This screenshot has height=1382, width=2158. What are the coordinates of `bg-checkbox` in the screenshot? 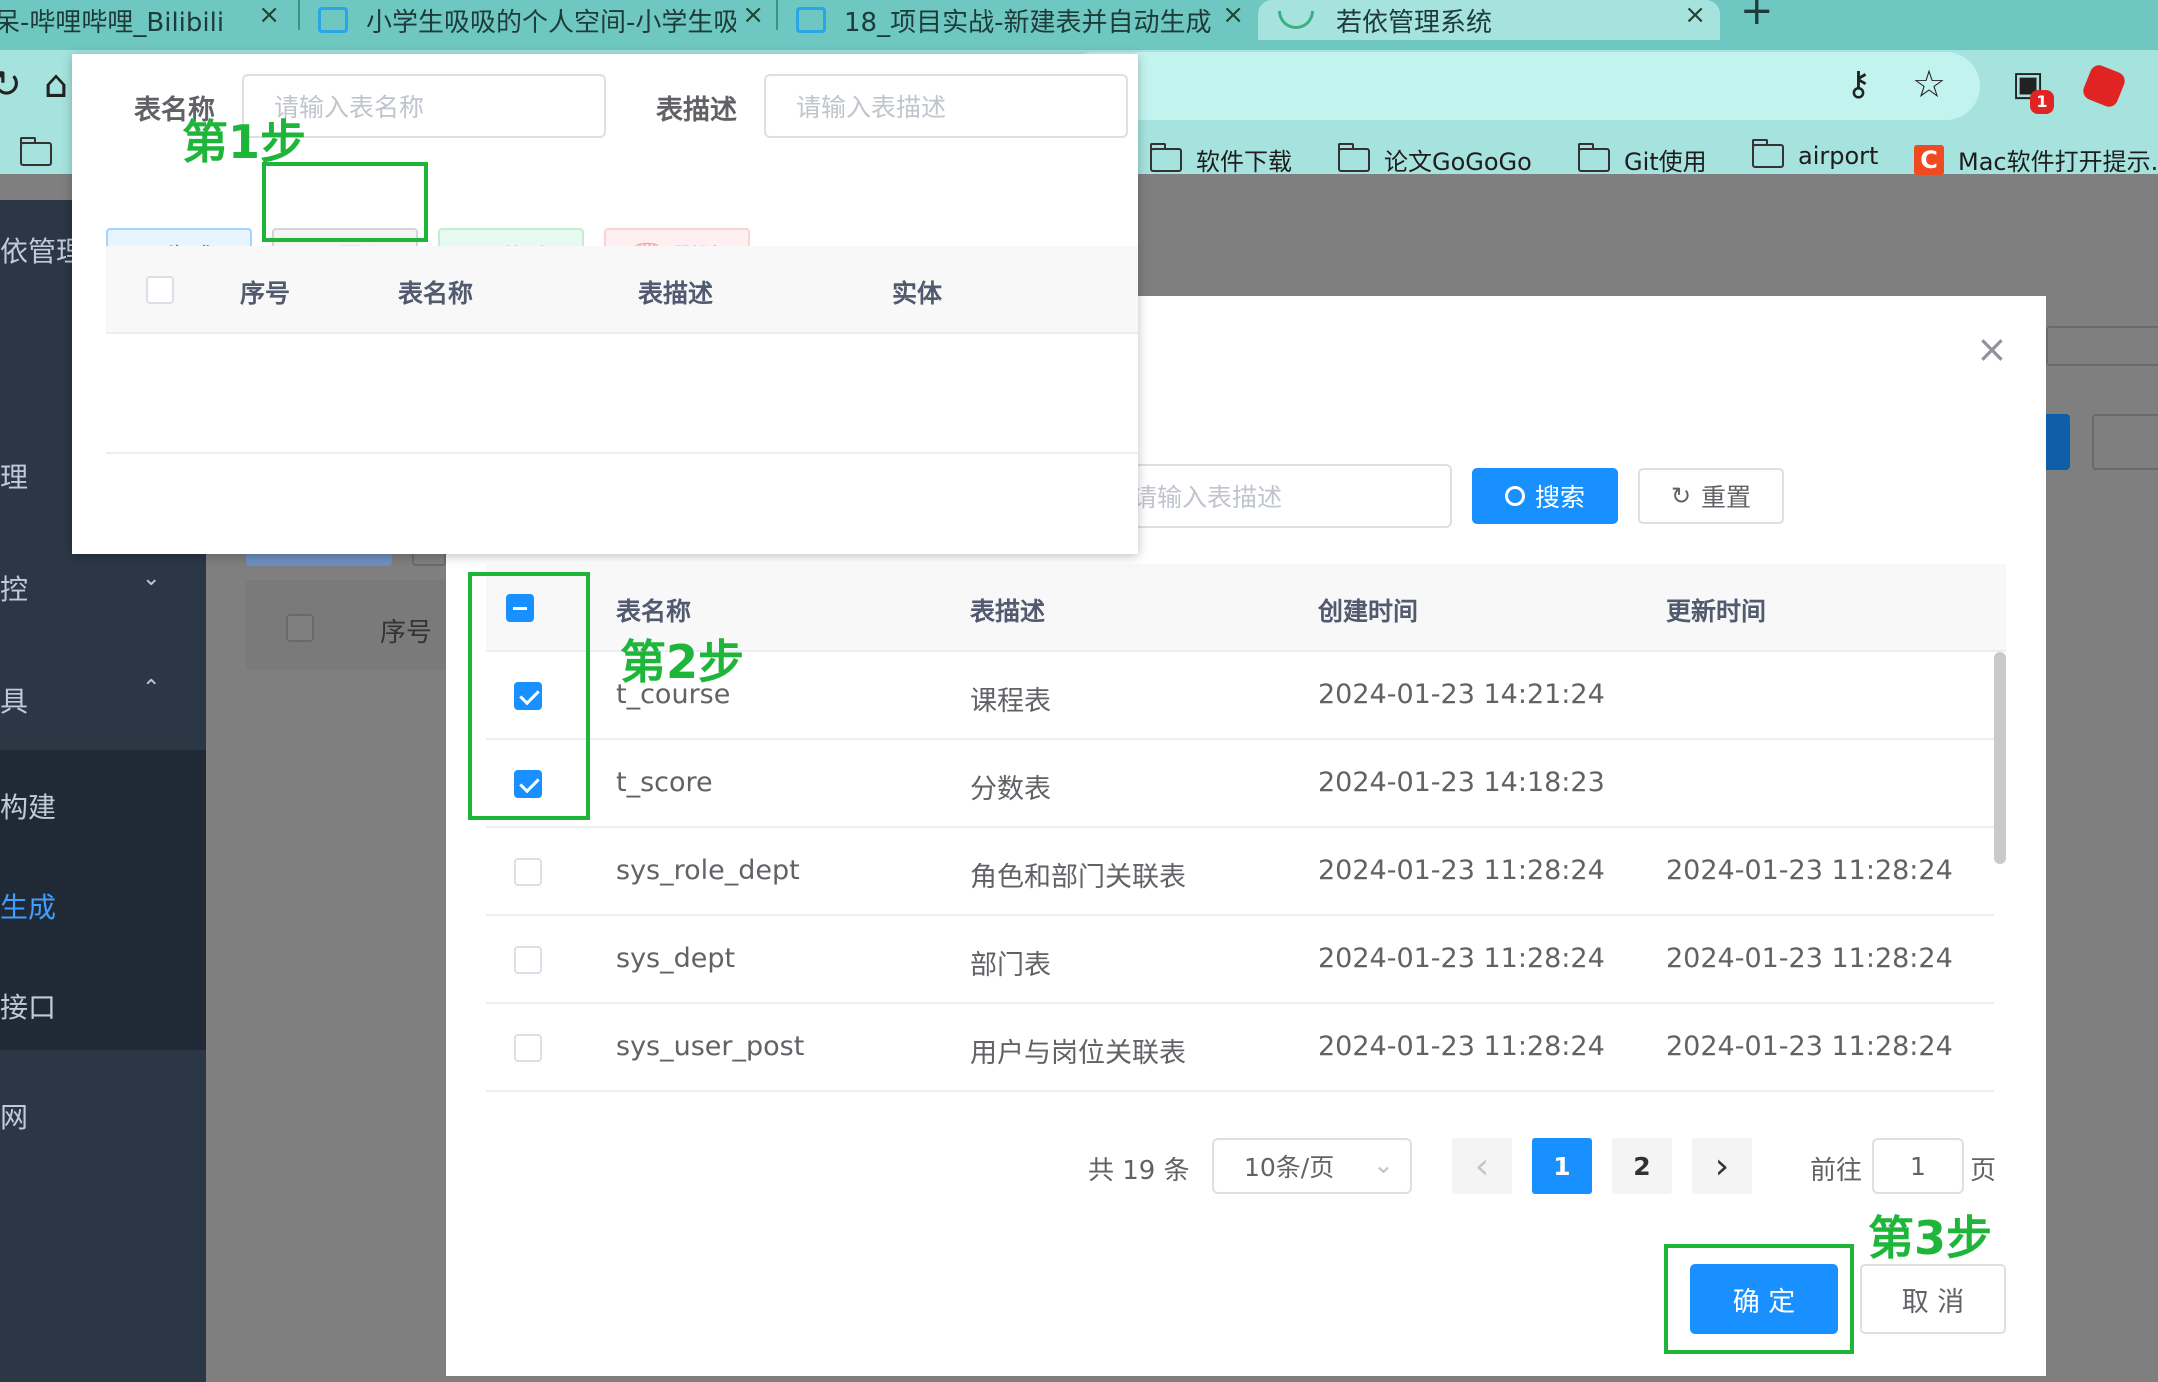 It's located at (300, 628).